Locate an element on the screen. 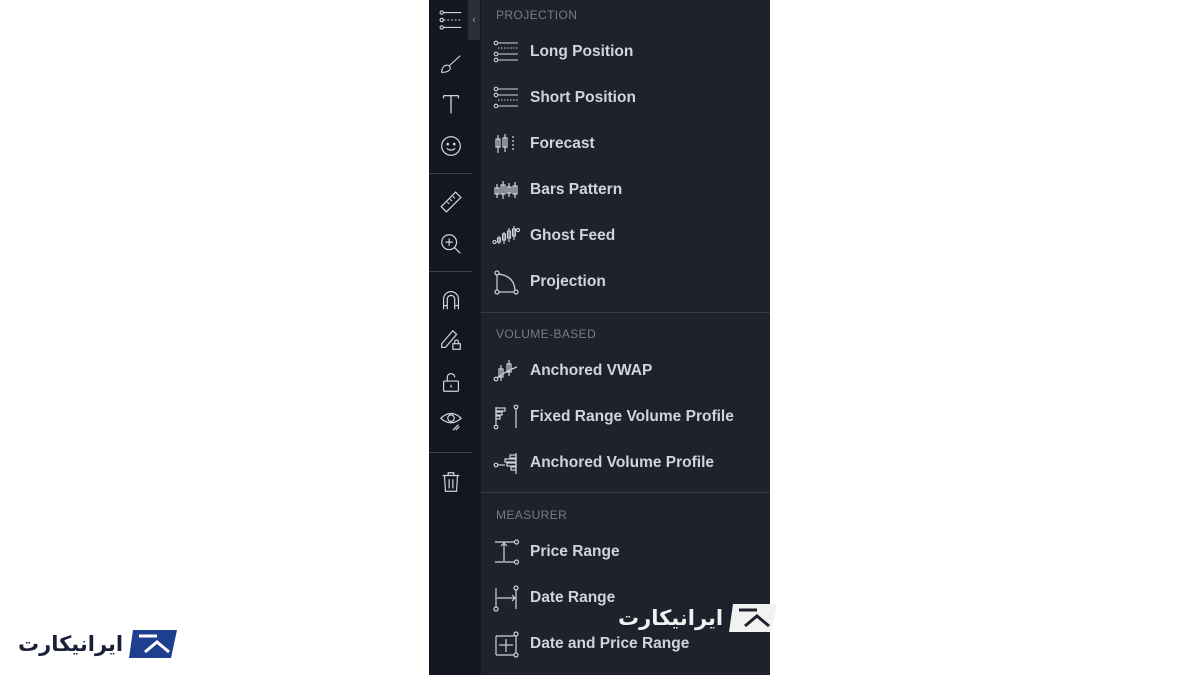 The width and height of the screenshot is (1200, 675). date-range-icon is located at coordinates (506, 598).